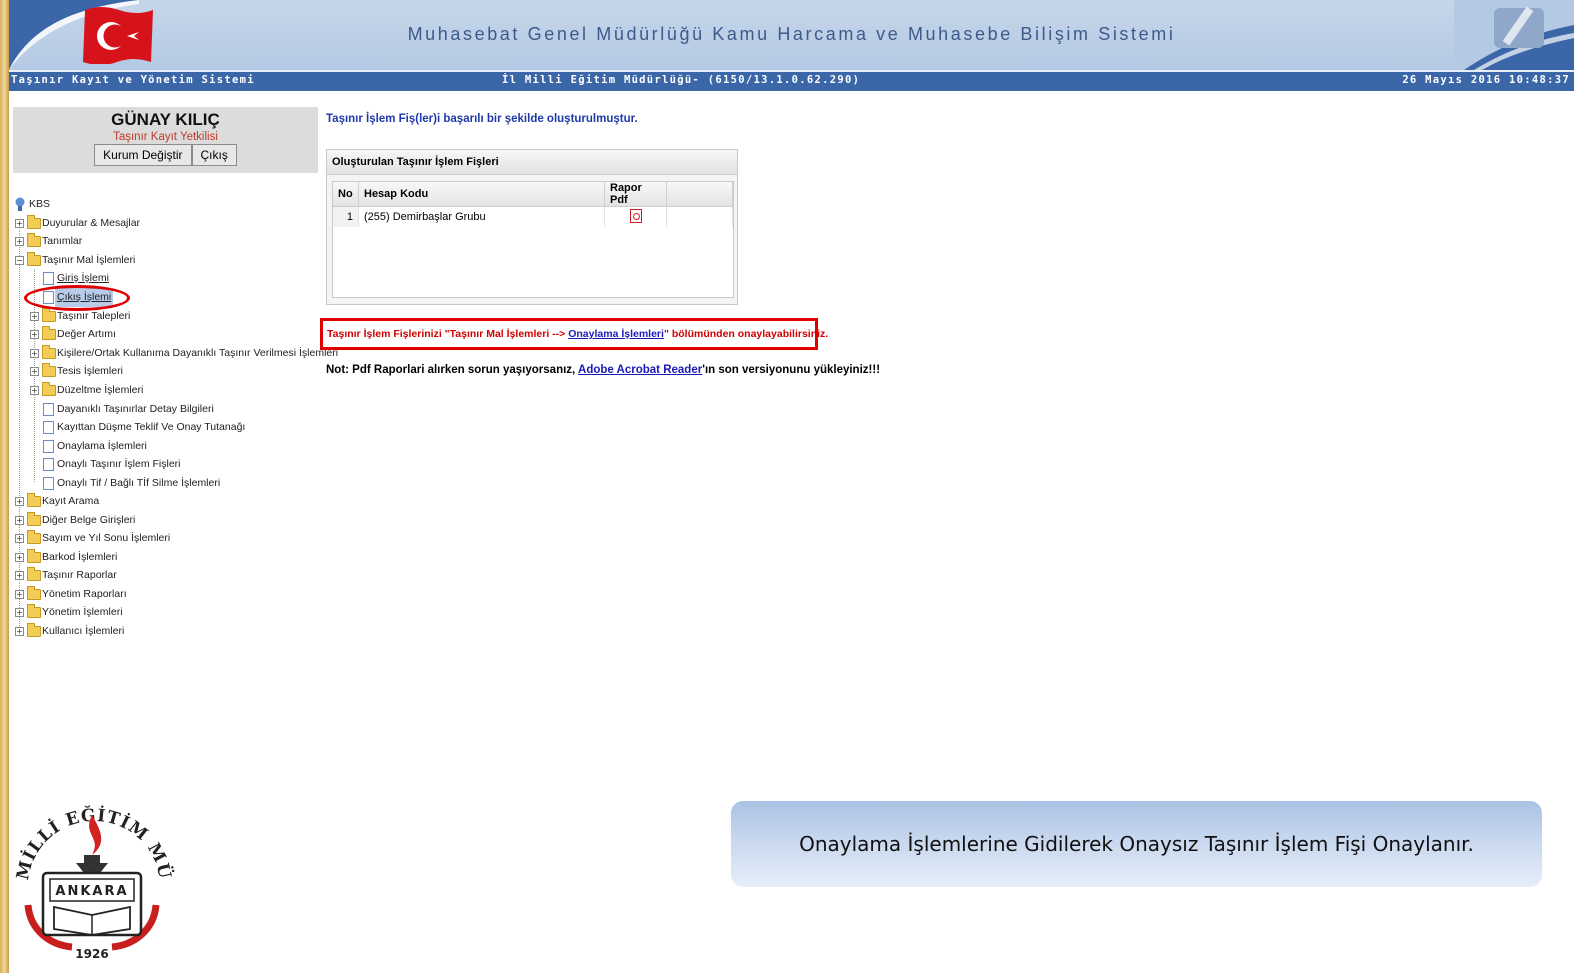  What do you see at coordinates (168, 594) in the screenshot?
I see `tree-item-yonetim-raporlari: + Yönetim Raporları` at bounding box center [168, 594].